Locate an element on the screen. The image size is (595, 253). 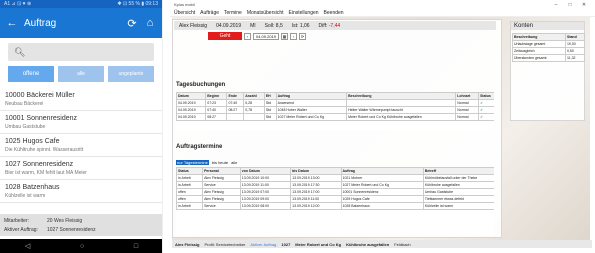
table-cell: 19,00 is located at coordinates (575, 44).